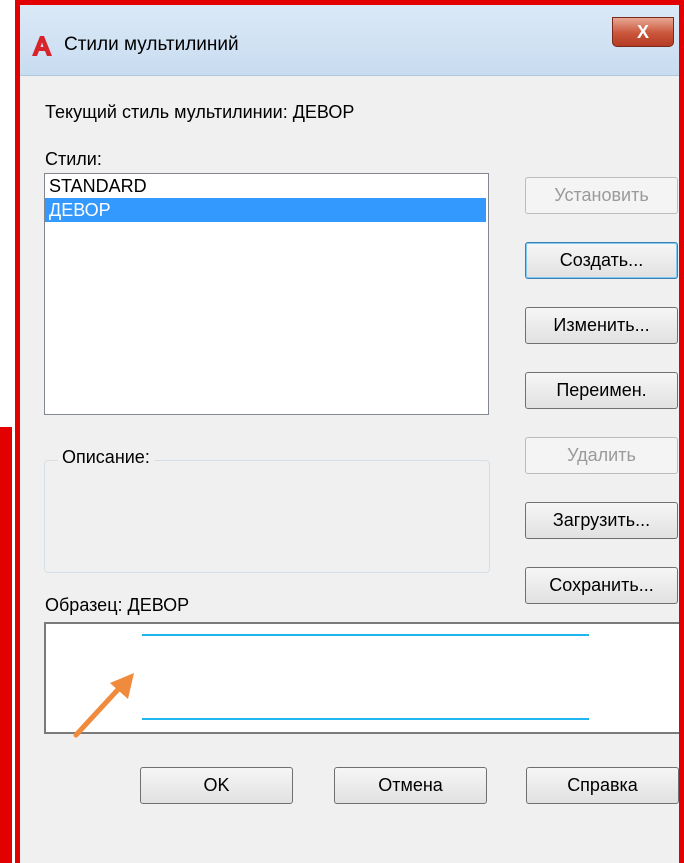 The height and width of the screenshot is (863, 684). What do you see at coordinates (6, 645) in the screenshot?
I see `highlight-bar` at bounding box center [6, 645].